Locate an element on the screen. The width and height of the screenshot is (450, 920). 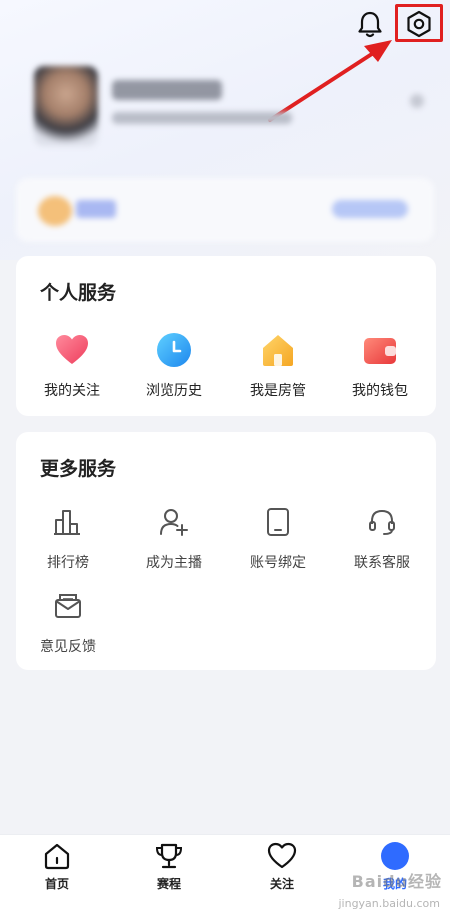
service-label: 联系客服 is located at coordinates (382, 563).